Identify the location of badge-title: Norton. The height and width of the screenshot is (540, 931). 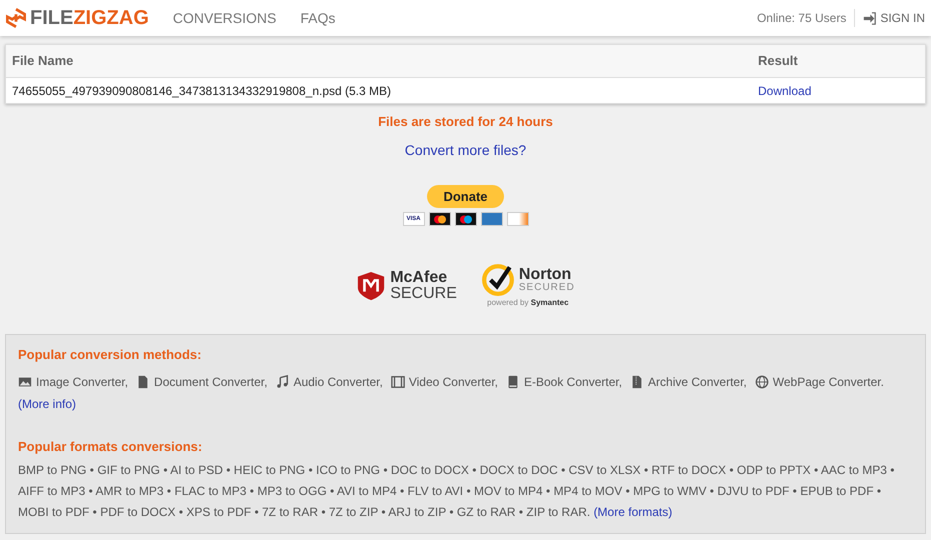
(545, 275).